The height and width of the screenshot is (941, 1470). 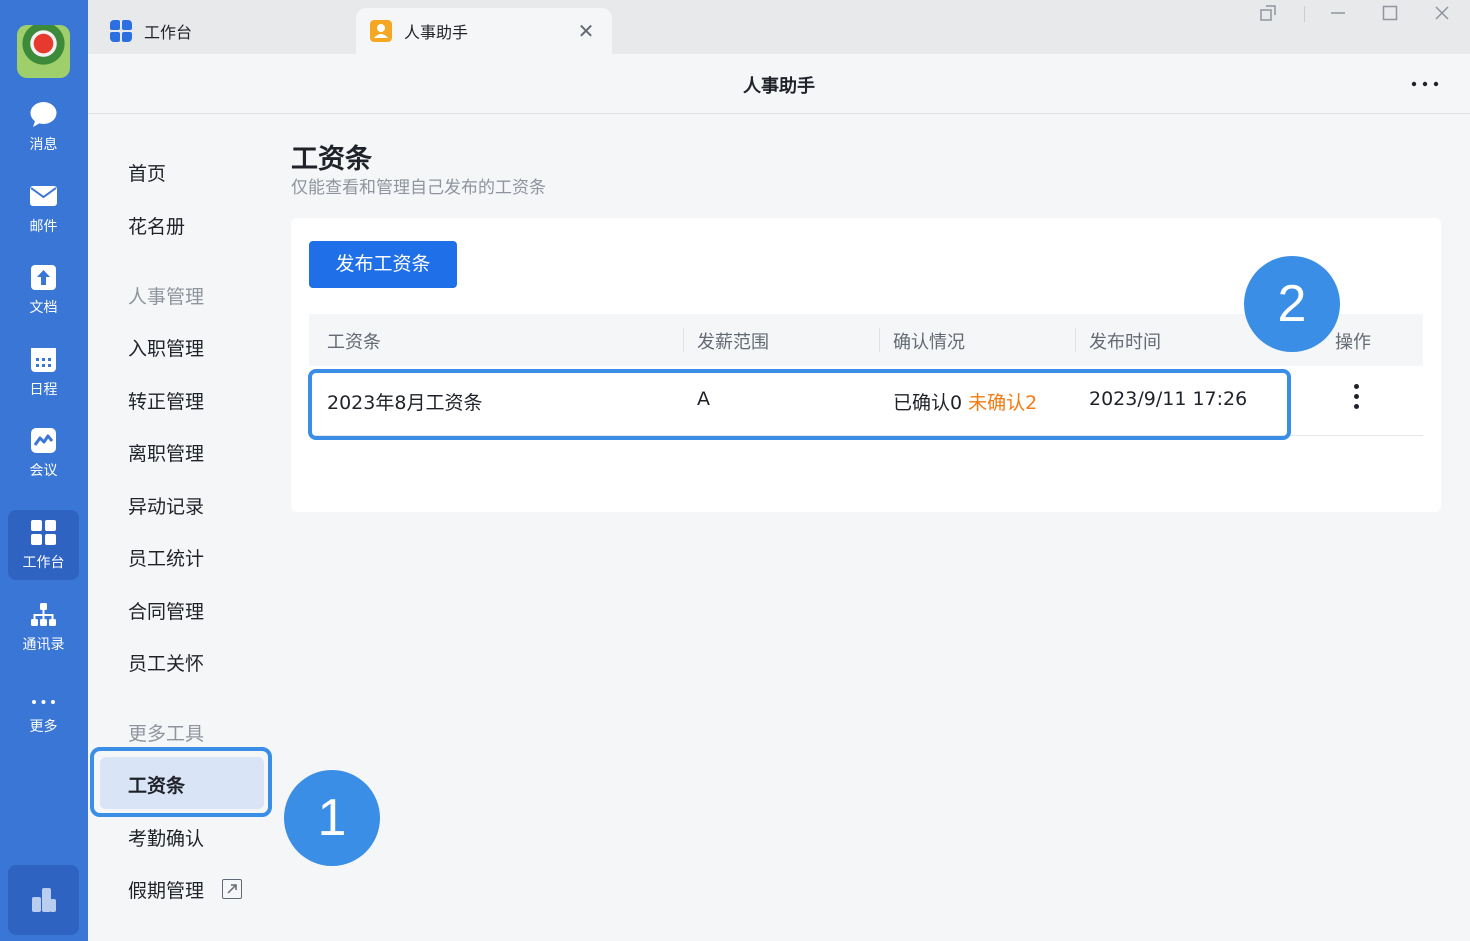 I want to click on nav-item-care: 员工关怀, so click(x=166, y=662).